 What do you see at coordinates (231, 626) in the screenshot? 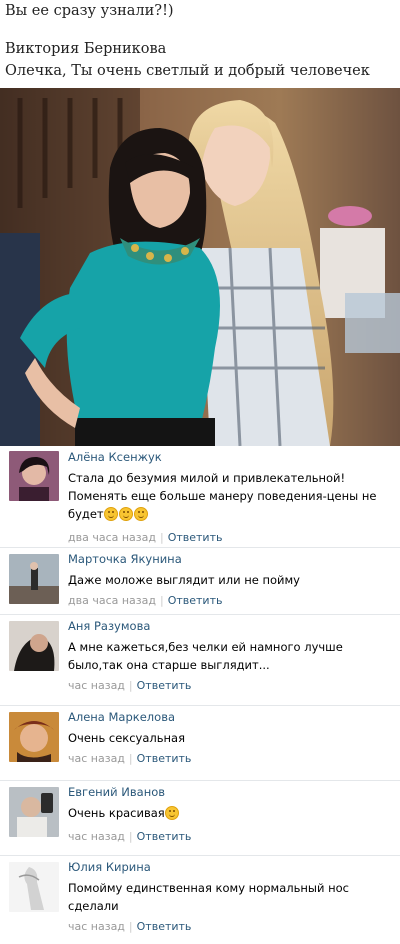
I see `comment-author: Аня Разумова` at bounding box center [231, 626].